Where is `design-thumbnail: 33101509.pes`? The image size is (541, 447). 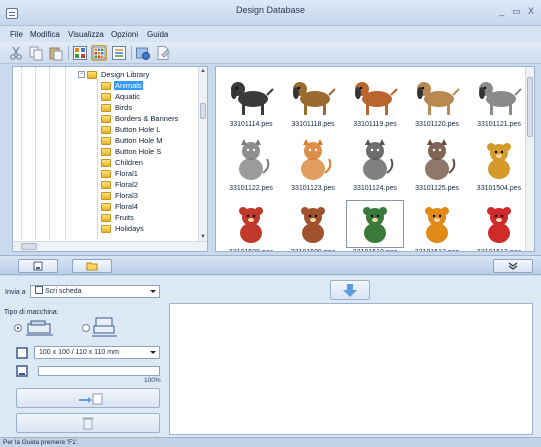
design-thumbnail: 33101509.pes is located at coordinates (313, 225).